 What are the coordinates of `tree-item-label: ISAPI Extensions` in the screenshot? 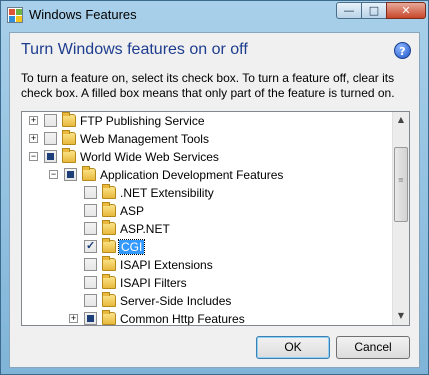 It's located at (166, 265).